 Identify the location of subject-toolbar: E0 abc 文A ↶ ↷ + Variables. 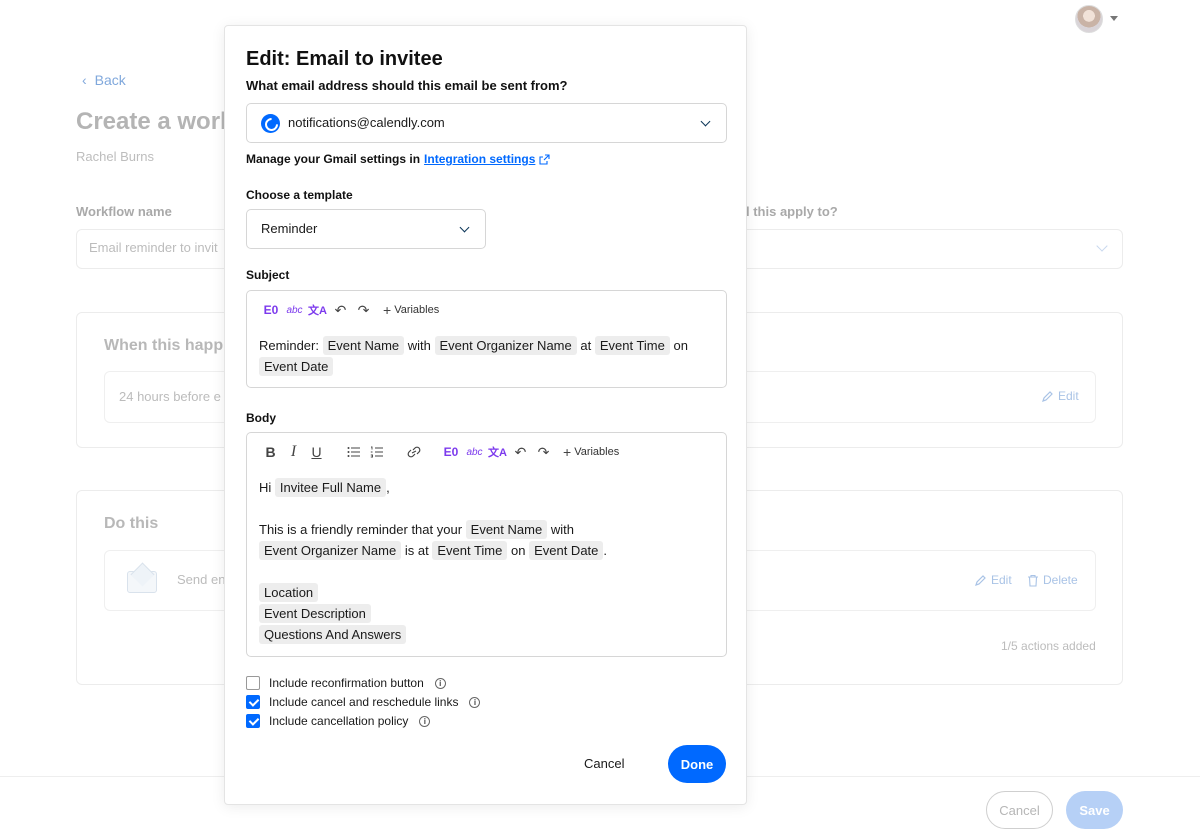
(349, 310).